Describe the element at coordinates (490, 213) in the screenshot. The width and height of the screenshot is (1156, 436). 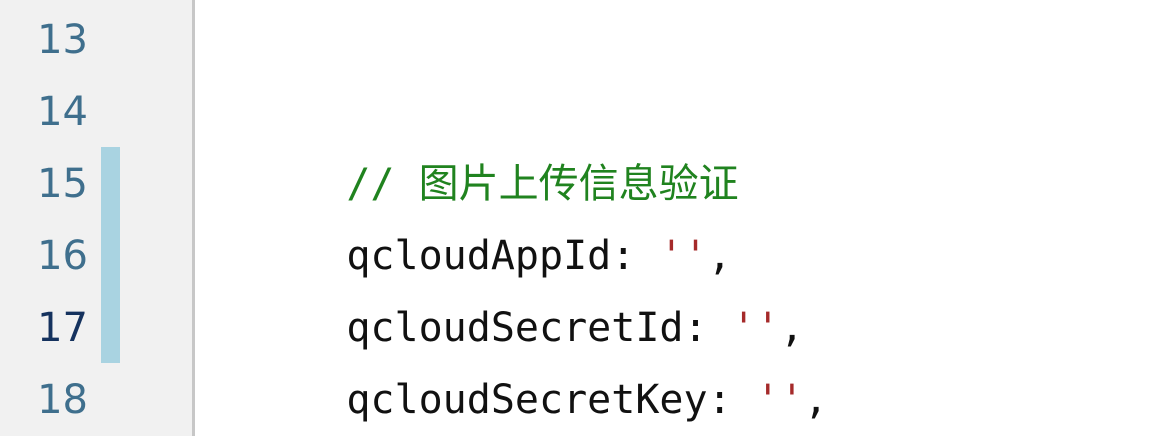
I see `code-line-15: qcloudAppId: '',` at that location.